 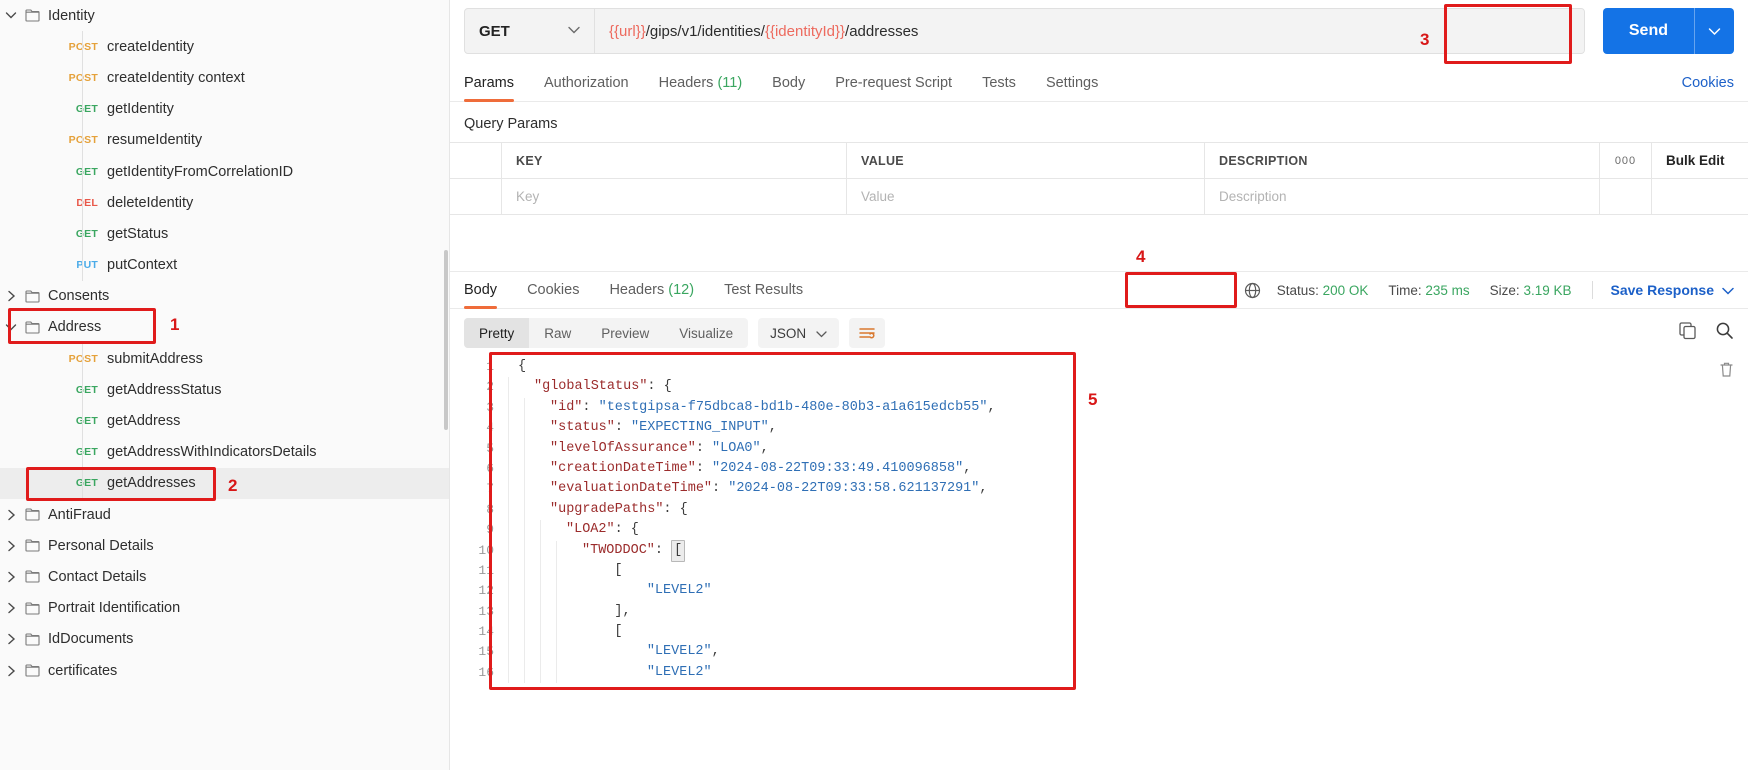 I want to click on sidebar-scrollbar, so click(x=446, y=385).